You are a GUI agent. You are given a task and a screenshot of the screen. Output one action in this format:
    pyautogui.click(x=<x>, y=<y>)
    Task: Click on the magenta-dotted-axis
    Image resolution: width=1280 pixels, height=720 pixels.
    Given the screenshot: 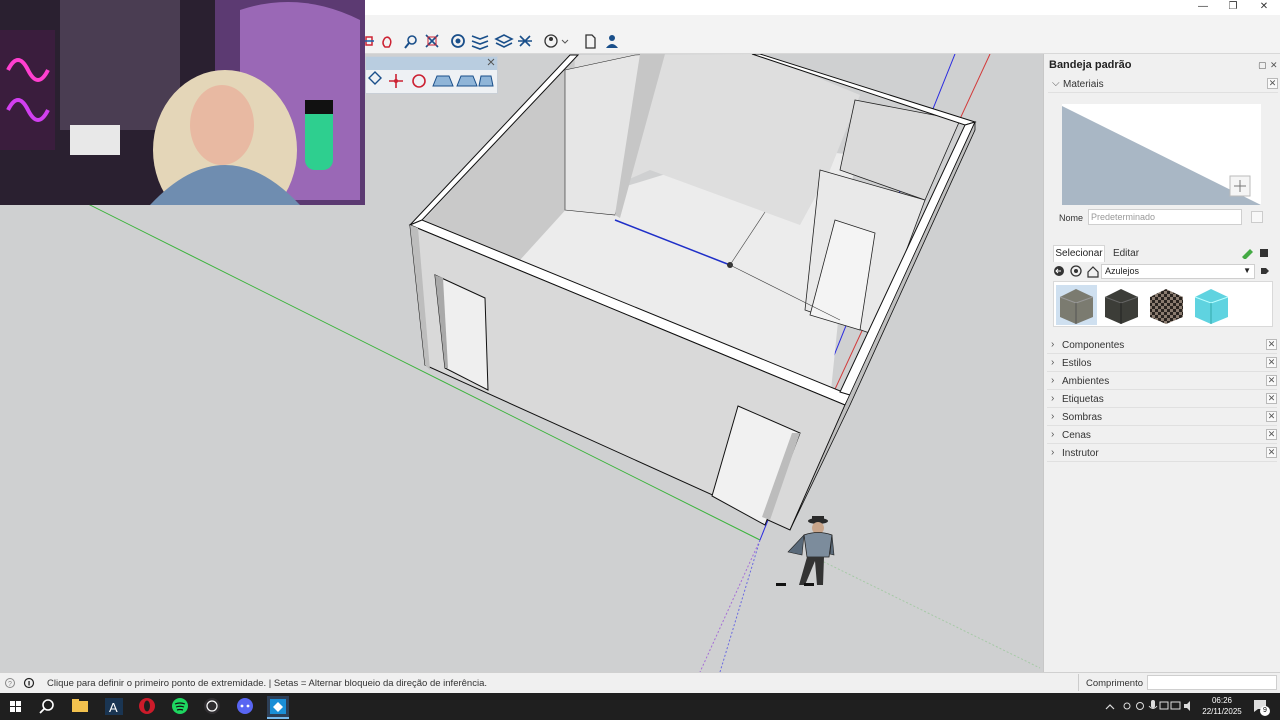 What is the action you would take?
    pyautogui.click(x=730, y=605)
    